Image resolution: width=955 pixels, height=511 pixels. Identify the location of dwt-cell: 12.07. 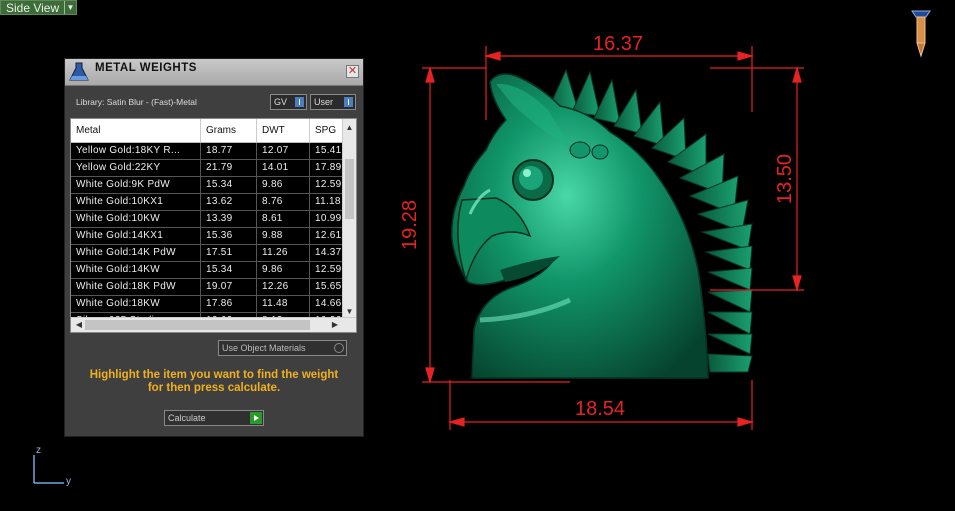
(283, 151).